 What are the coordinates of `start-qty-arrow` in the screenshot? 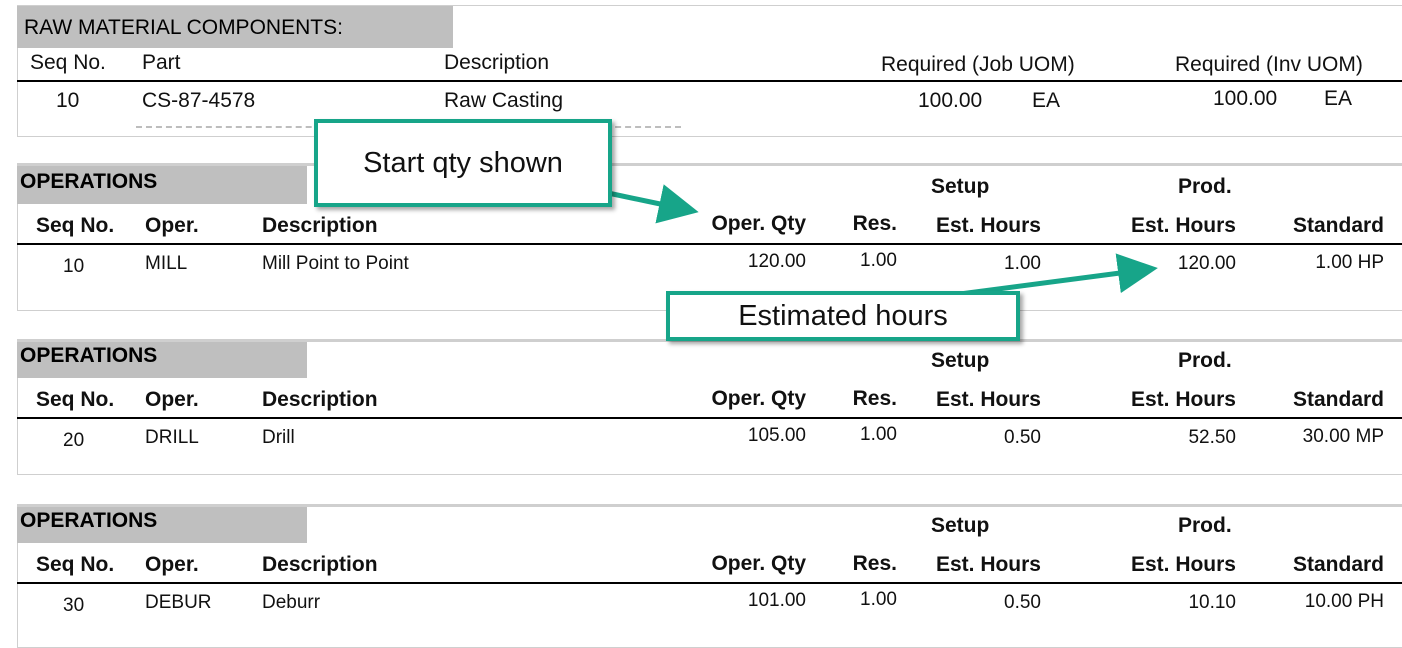 It's located at (653, 204).